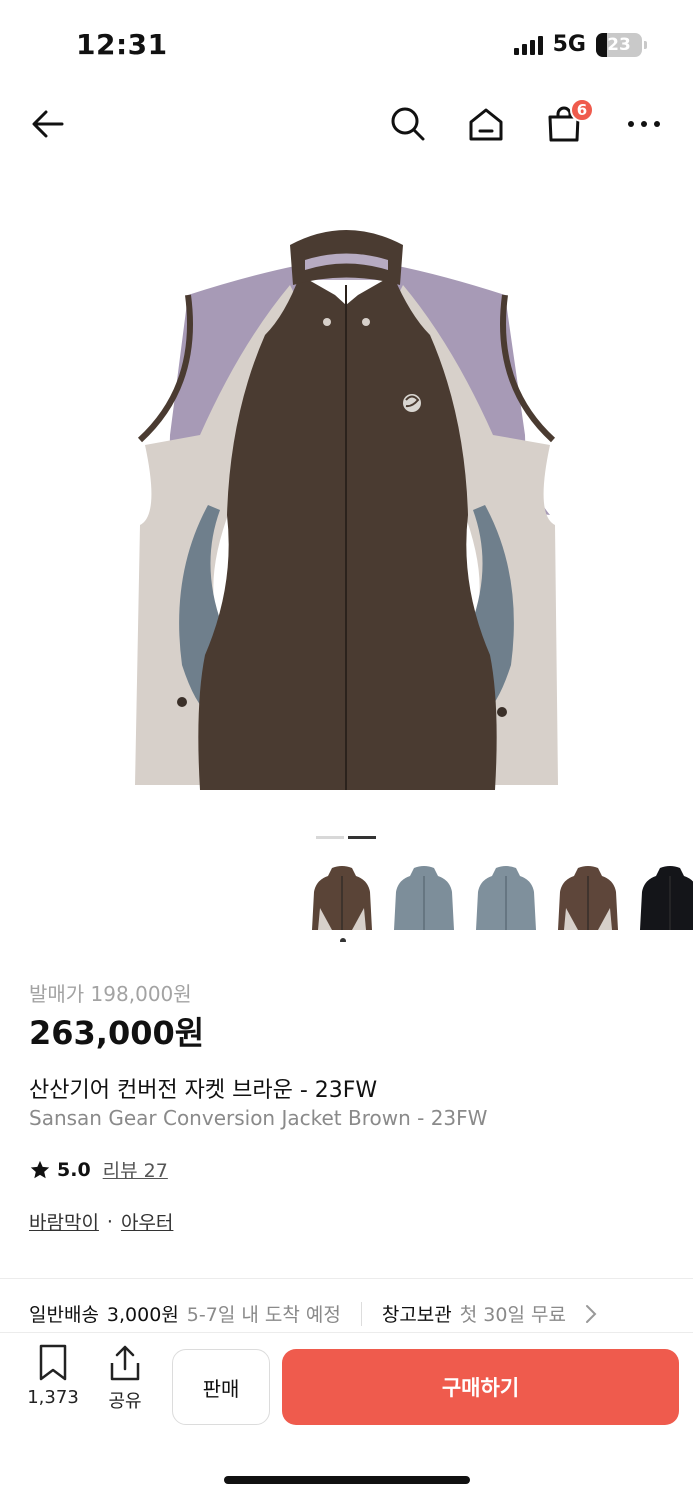 This screenshot has height=1500, width=693. I want to click on search-icon, so click(408, 124).